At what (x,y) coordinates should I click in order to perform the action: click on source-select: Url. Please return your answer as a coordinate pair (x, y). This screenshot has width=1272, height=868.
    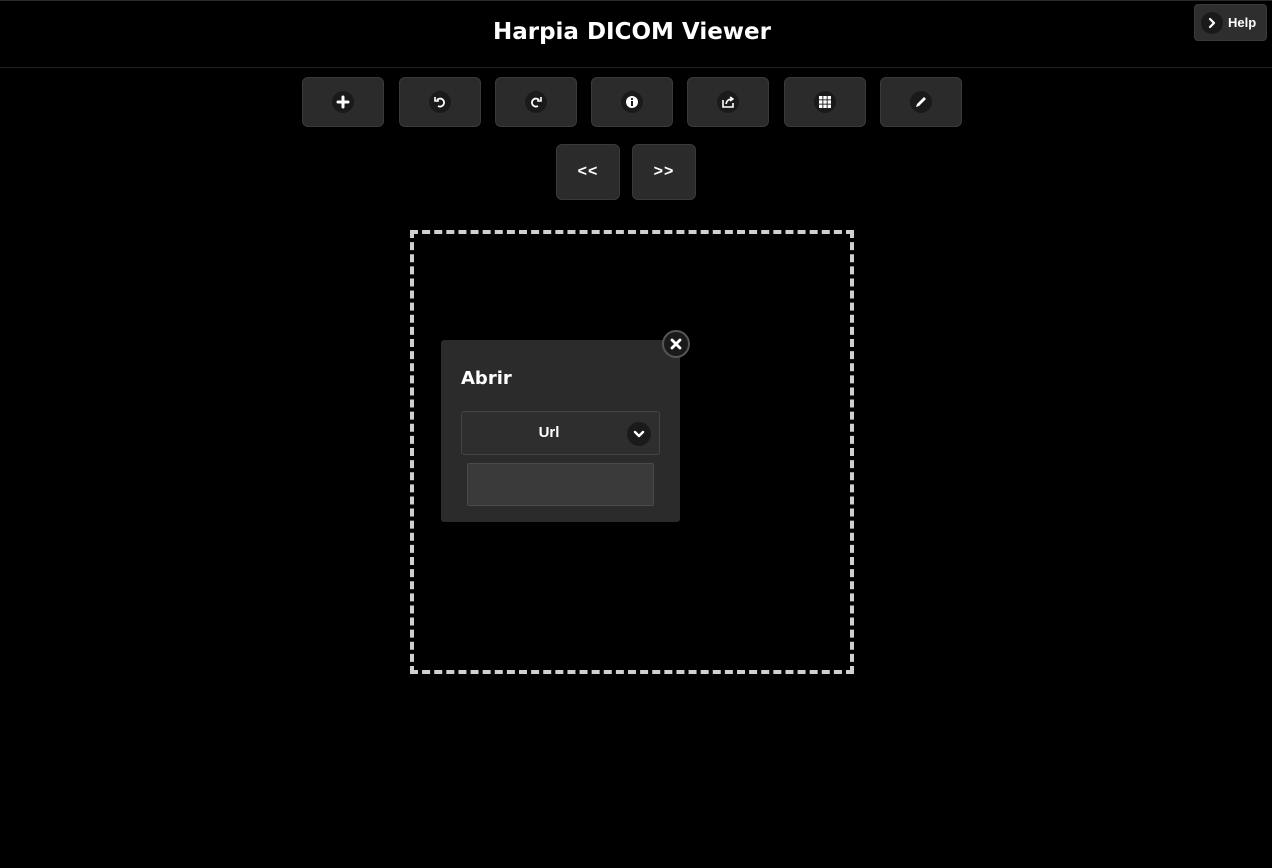
    Looking at the image, I should click on (560, 433).